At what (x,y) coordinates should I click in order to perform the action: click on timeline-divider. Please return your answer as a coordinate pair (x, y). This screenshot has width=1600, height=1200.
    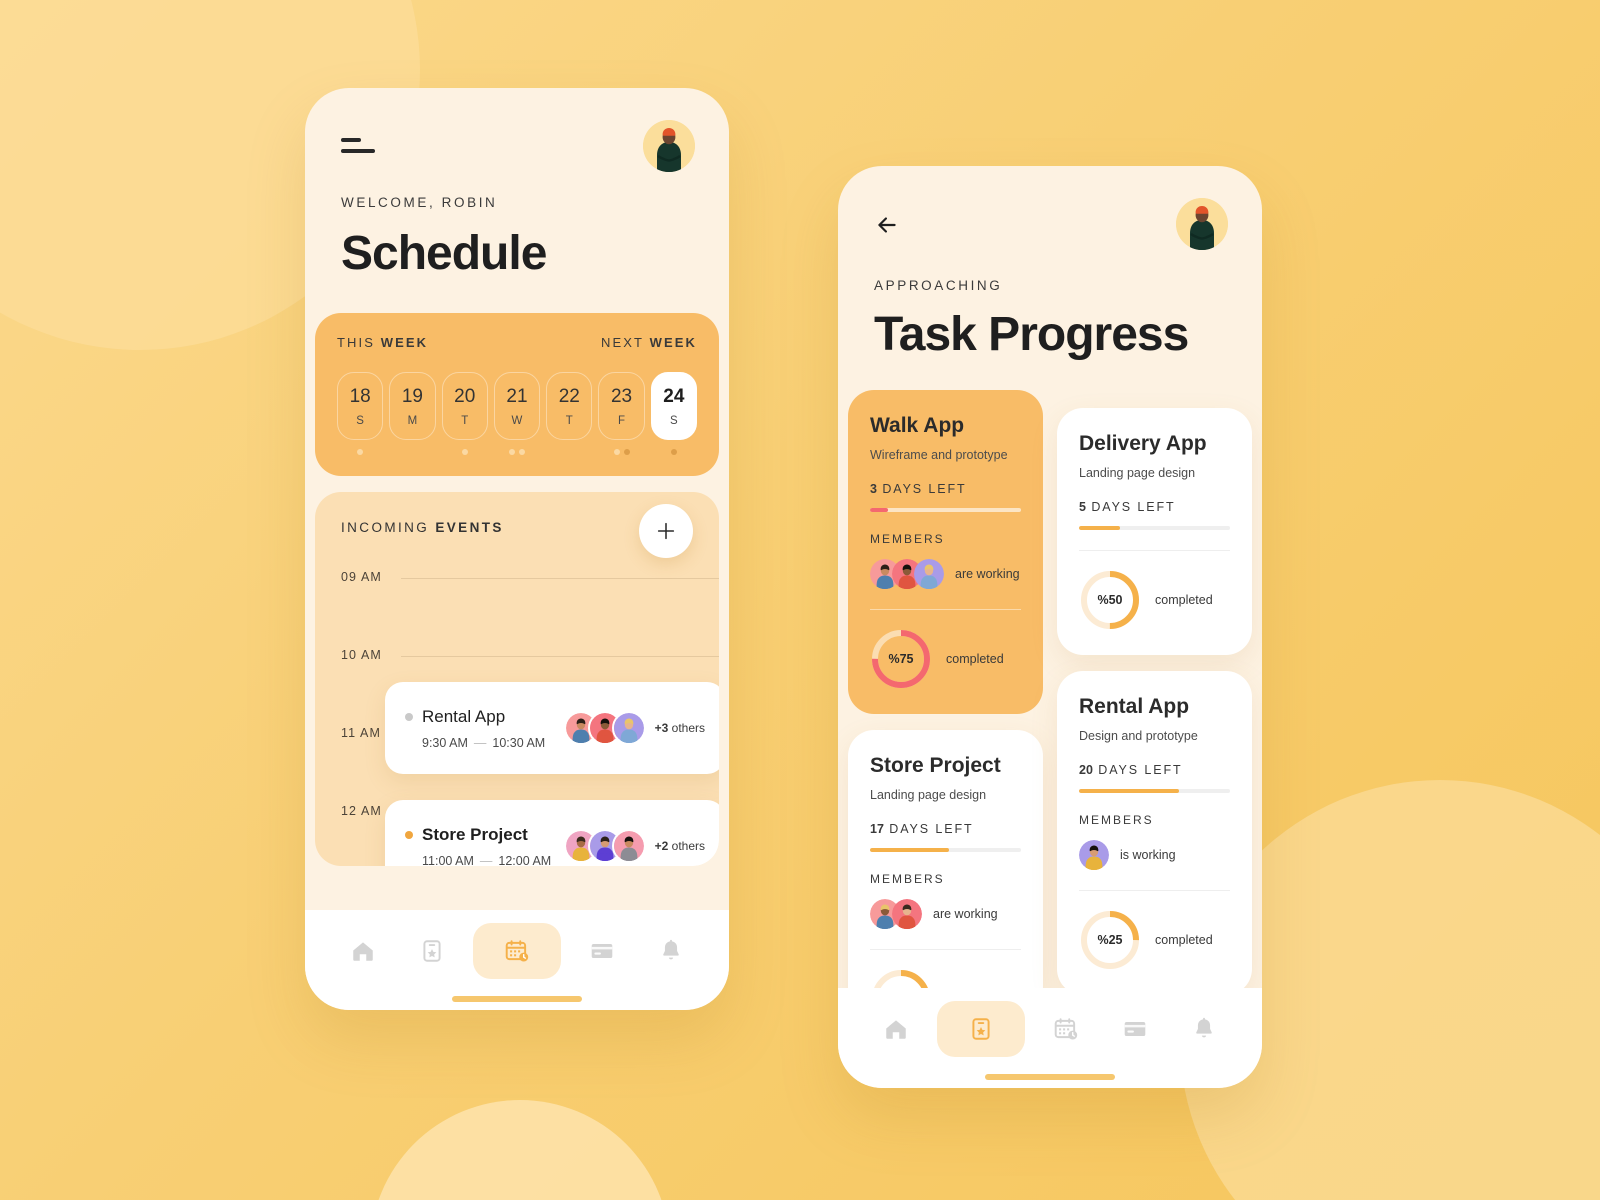
    Looking at the image, I should click on (560, 656).